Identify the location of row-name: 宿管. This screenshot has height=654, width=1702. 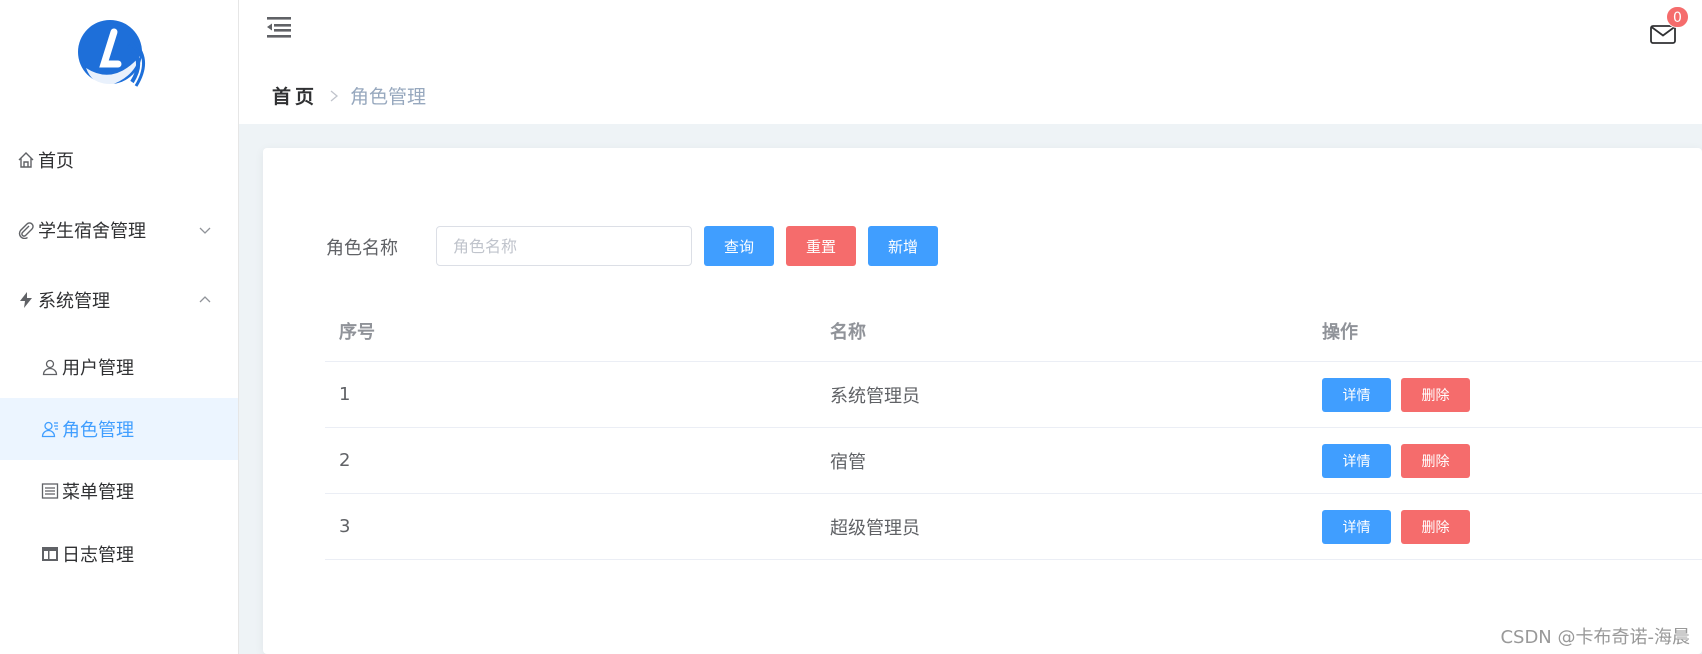
(848, 462).